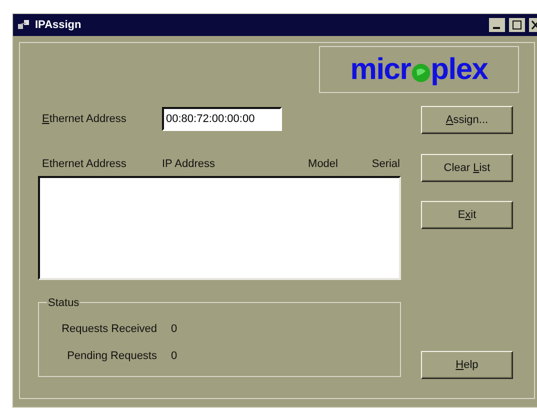  What do you see at coordinates (111, 356) in the screenshot?
I see `status-label: Pending Requests` at bounding box center [111, 356].